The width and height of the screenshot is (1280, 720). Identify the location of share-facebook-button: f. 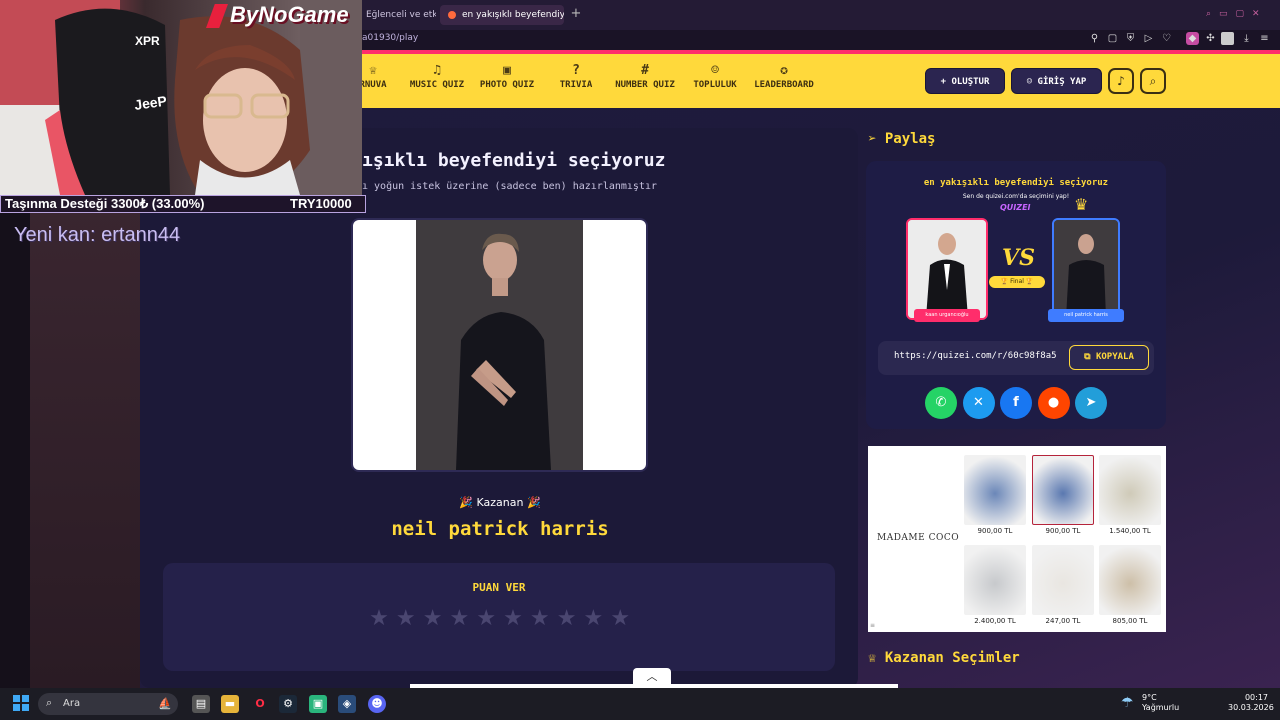
(1016, 403).